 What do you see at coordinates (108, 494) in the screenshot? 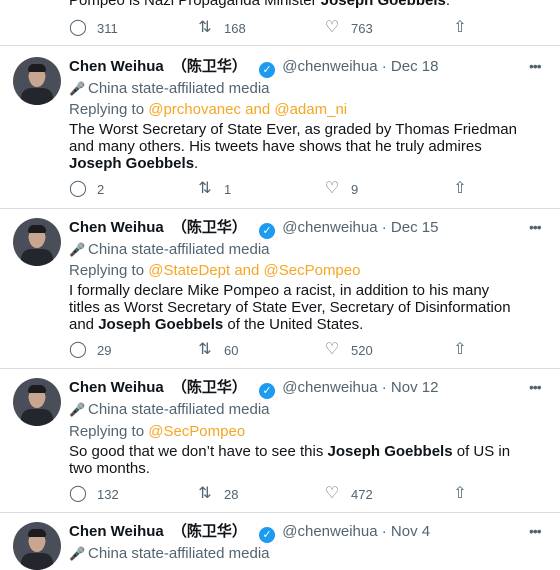
I see `reply-count: 132` at bounding box center [108, 494].